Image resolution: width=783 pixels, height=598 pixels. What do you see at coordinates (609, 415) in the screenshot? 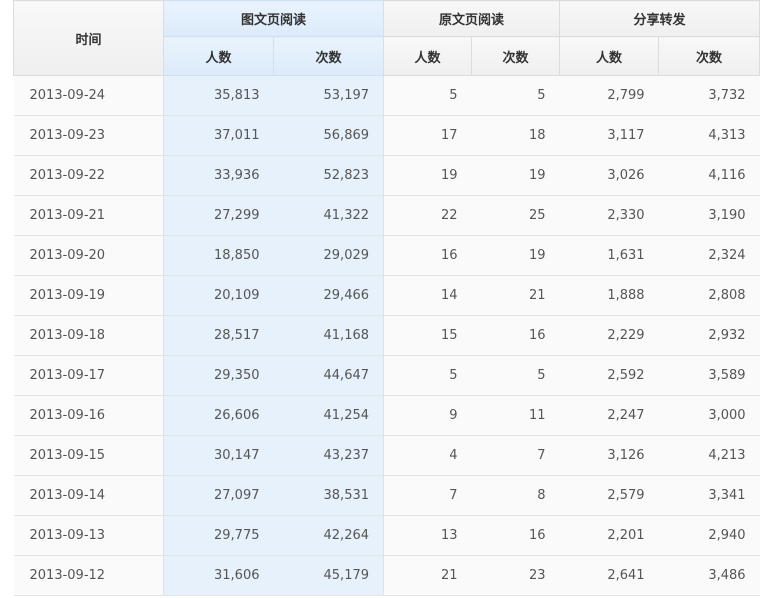
I see `cell-share-people: 2,247` at bounding box center [609, 415].